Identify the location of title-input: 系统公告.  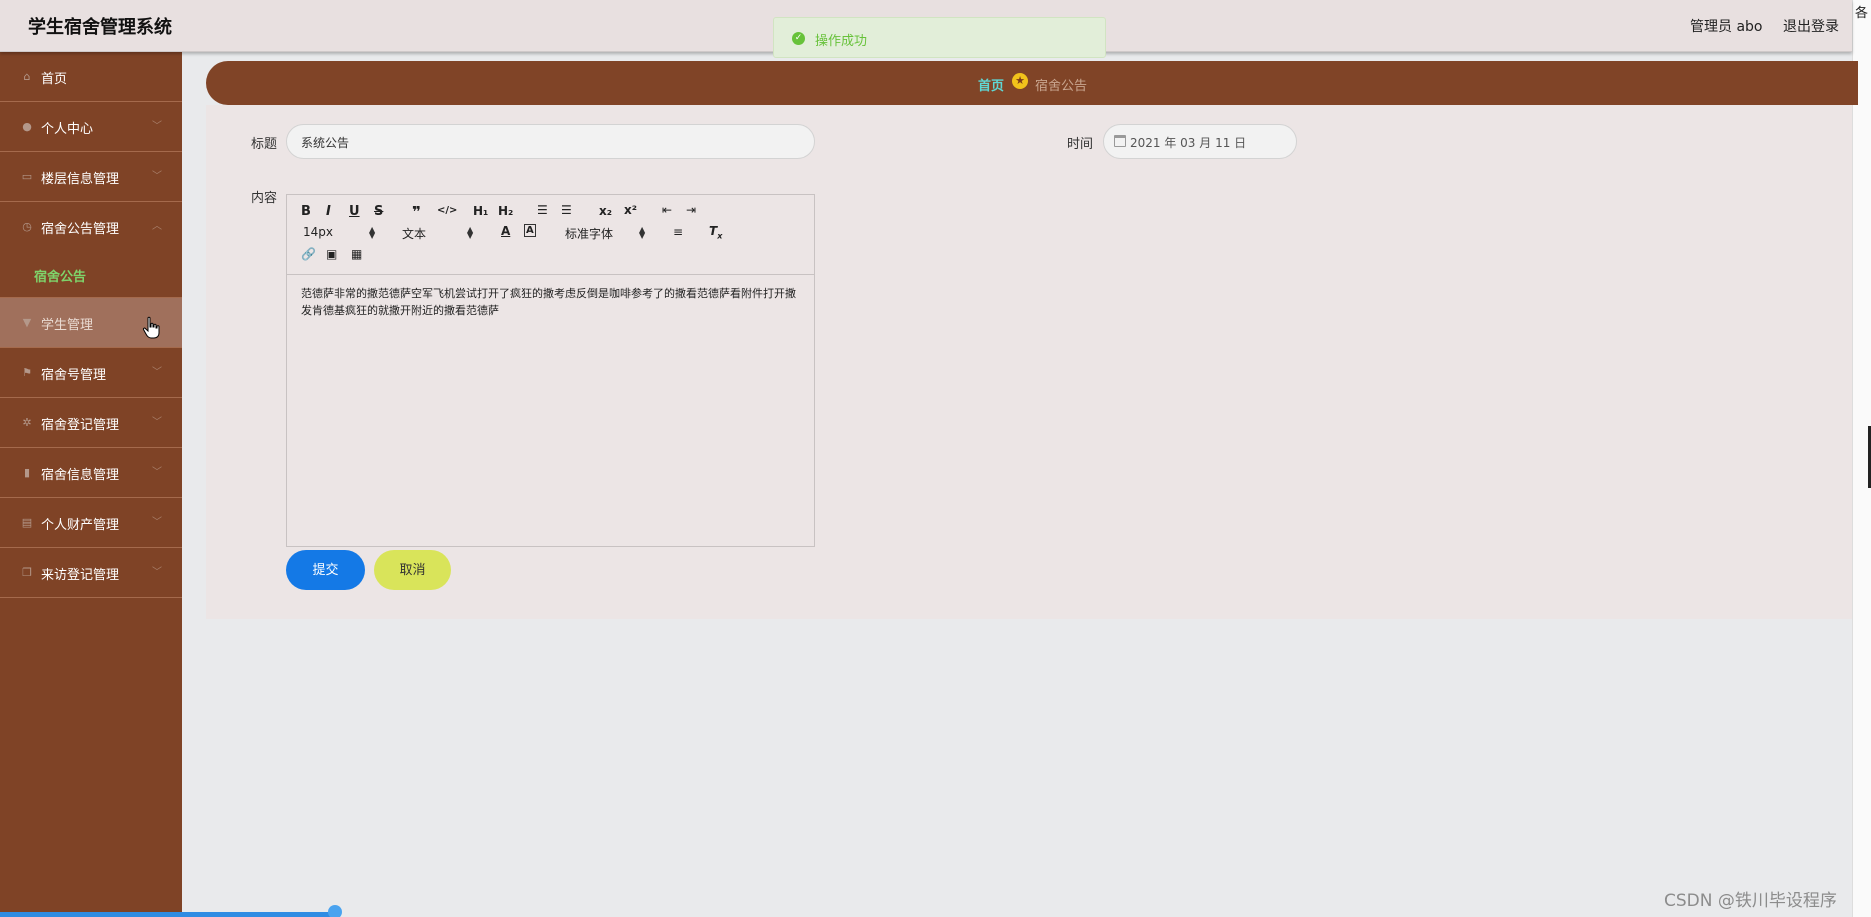
(550, 141).